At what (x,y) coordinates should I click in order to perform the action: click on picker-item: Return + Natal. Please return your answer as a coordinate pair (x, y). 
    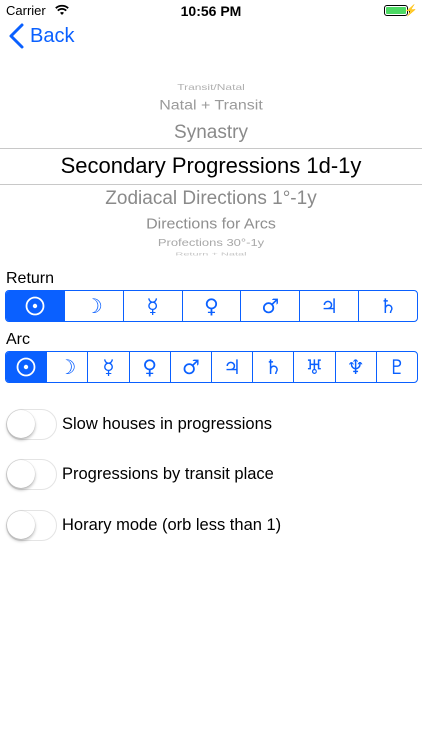
    Looking at the image, I should click on (211, 253).